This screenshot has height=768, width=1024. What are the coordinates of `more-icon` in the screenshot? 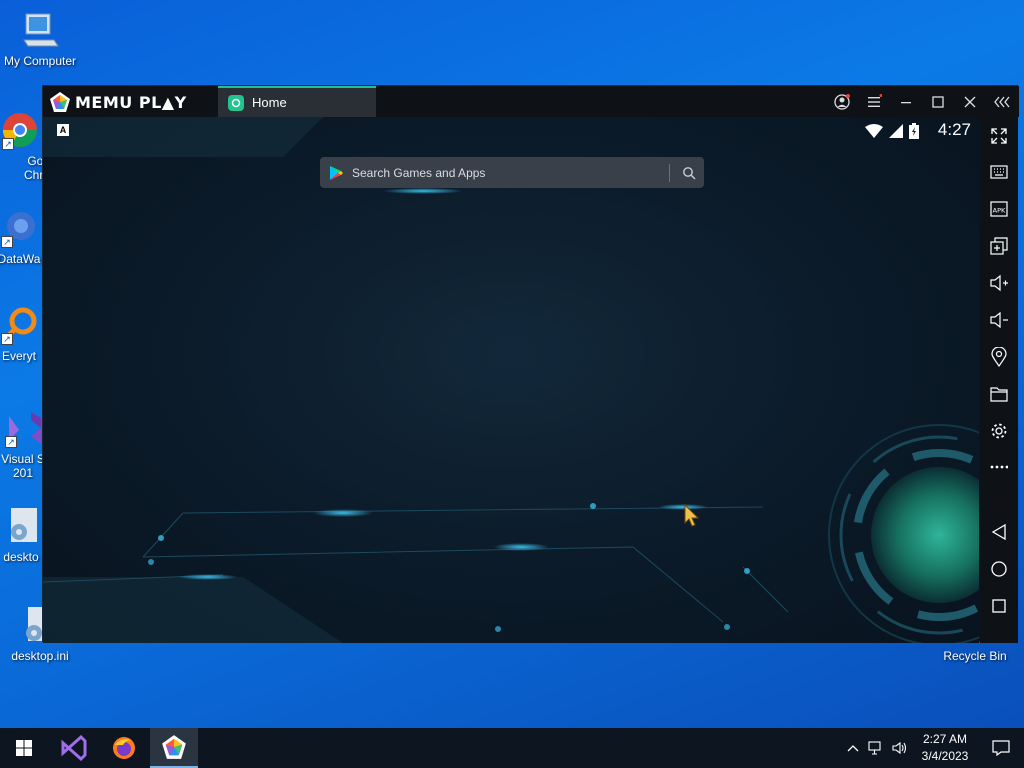 It's located at (999, 467).